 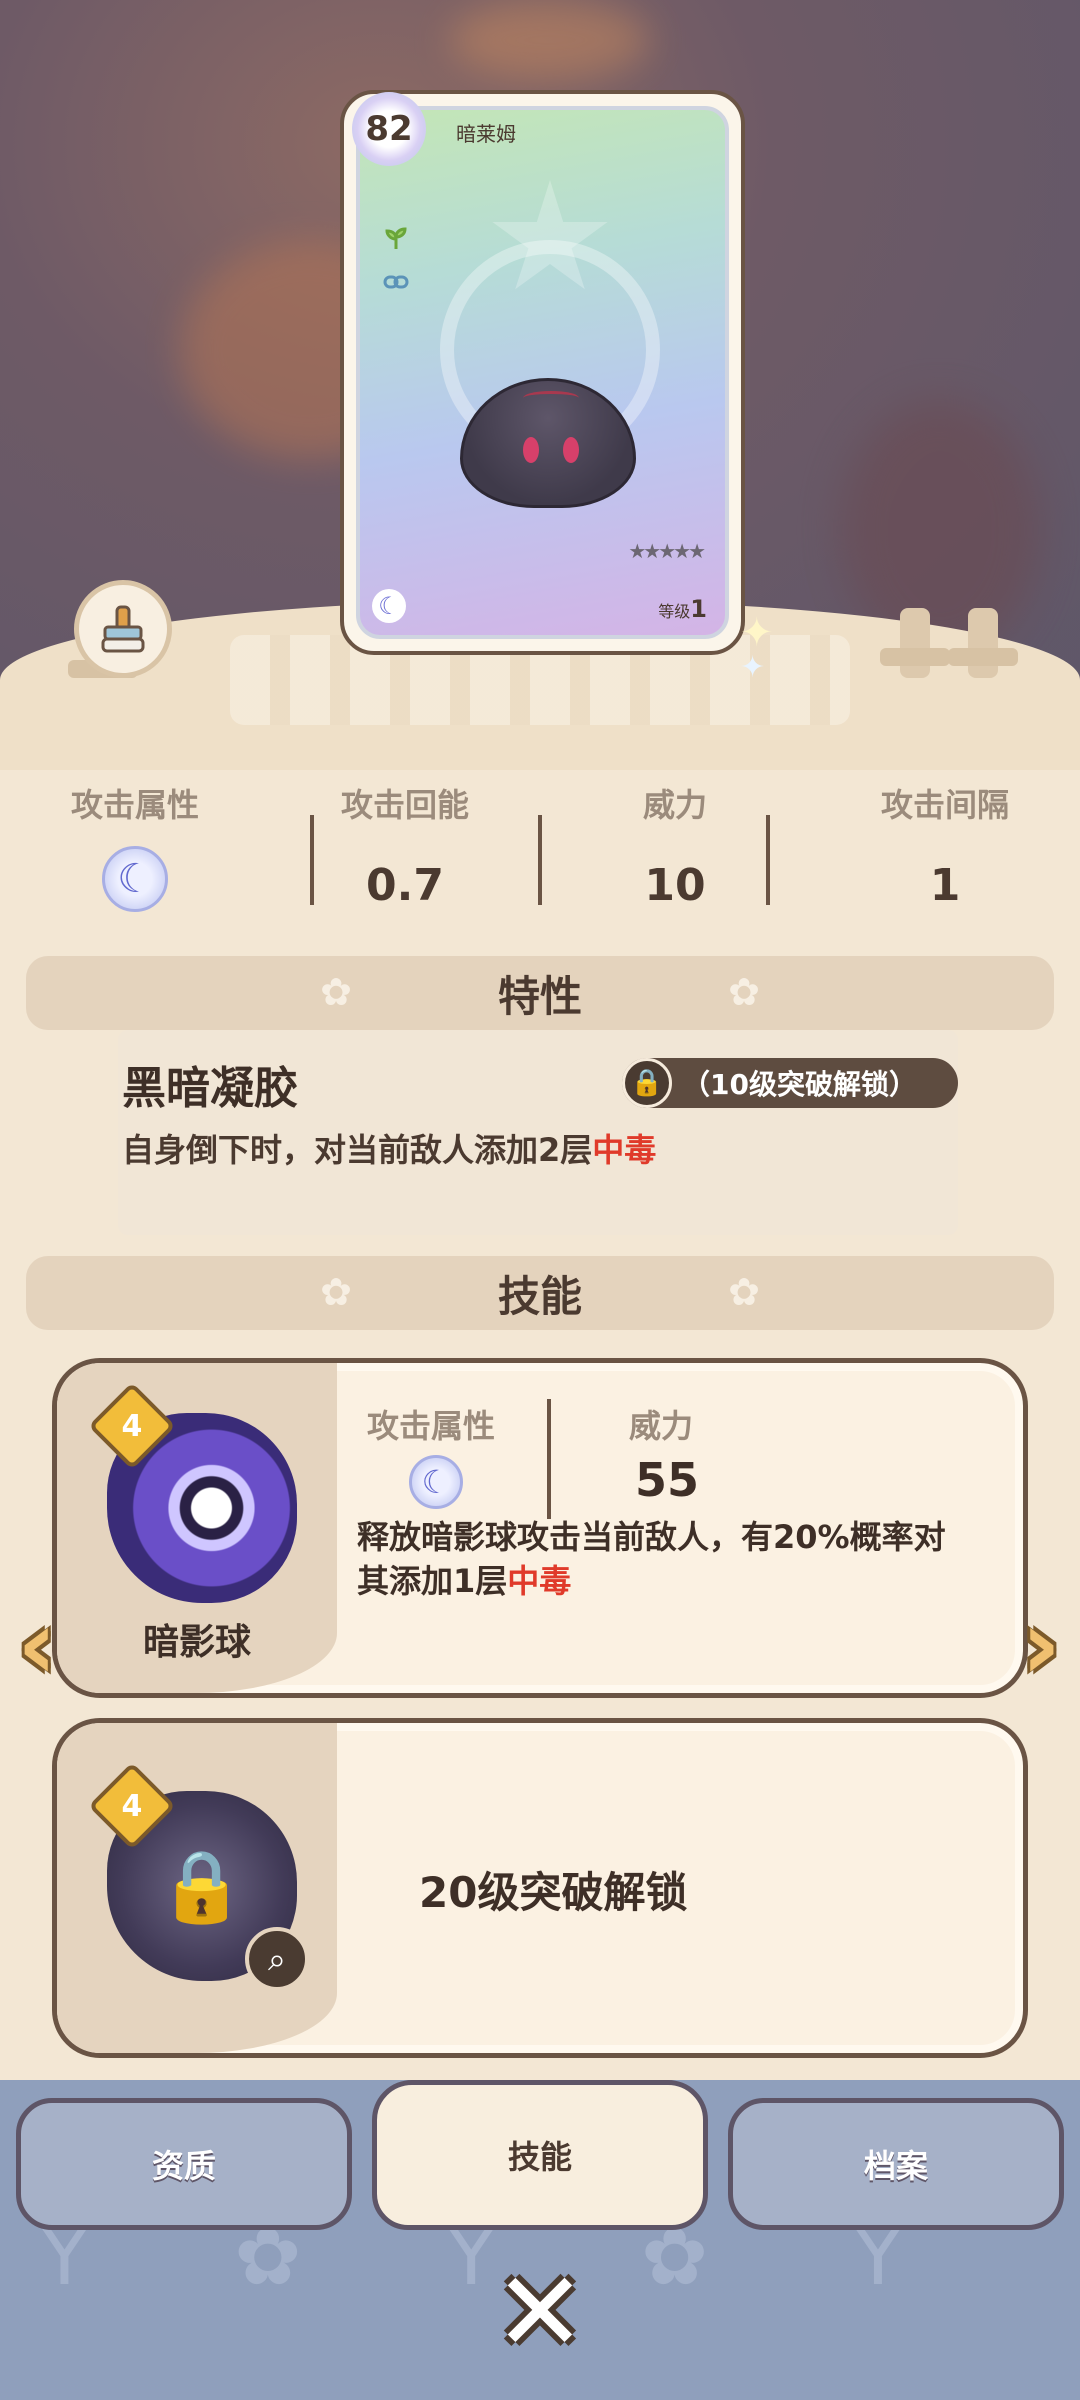 I want to click on stat-power: 威力 10, so click(x=674, y=848).